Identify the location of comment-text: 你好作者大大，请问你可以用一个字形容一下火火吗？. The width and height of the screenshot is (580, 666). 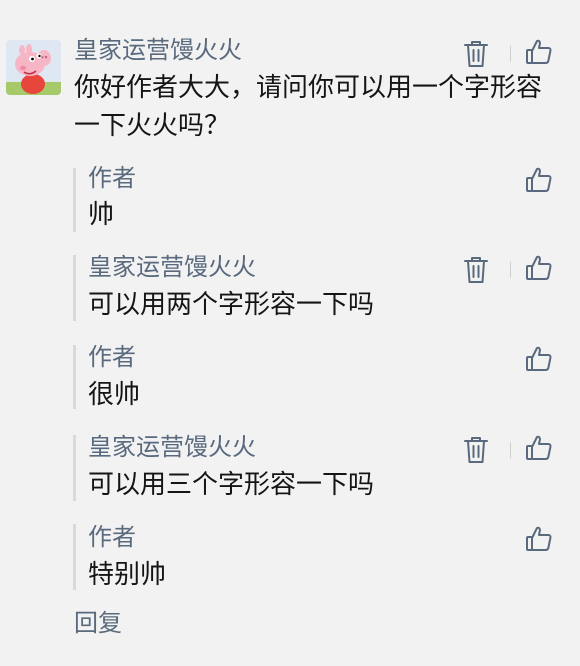
(308, 107).